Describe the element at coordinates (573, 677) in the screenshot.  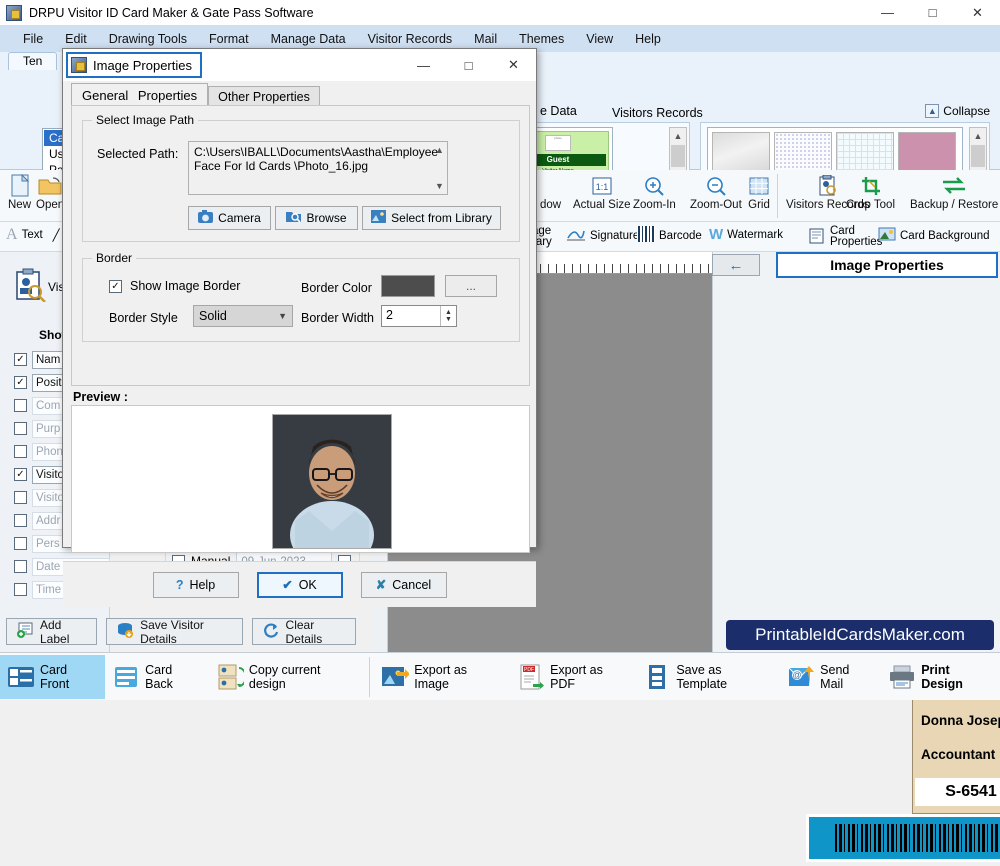
I see `export-as-pdf-button: PDF Export as PDF` at that location.